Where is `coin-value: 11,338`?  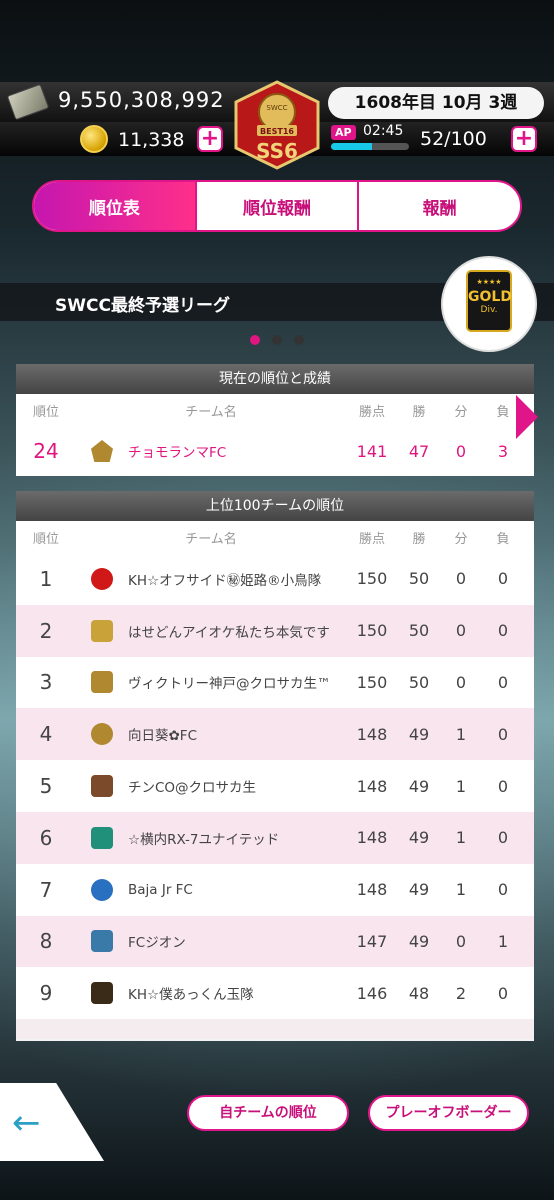 coin-value: 11,338 is located at coordinates (151, 140).